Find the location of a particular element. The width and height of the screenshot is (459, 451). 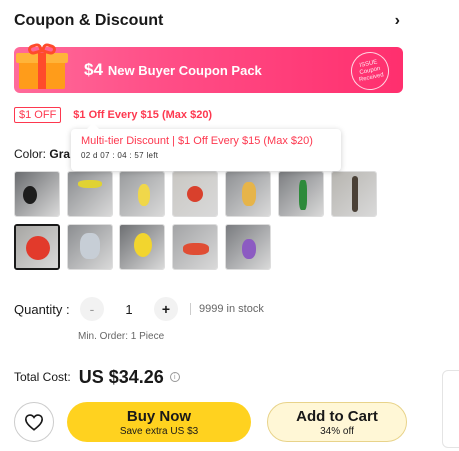

total-value: US $34.26 is located at coordinates (121, 376).